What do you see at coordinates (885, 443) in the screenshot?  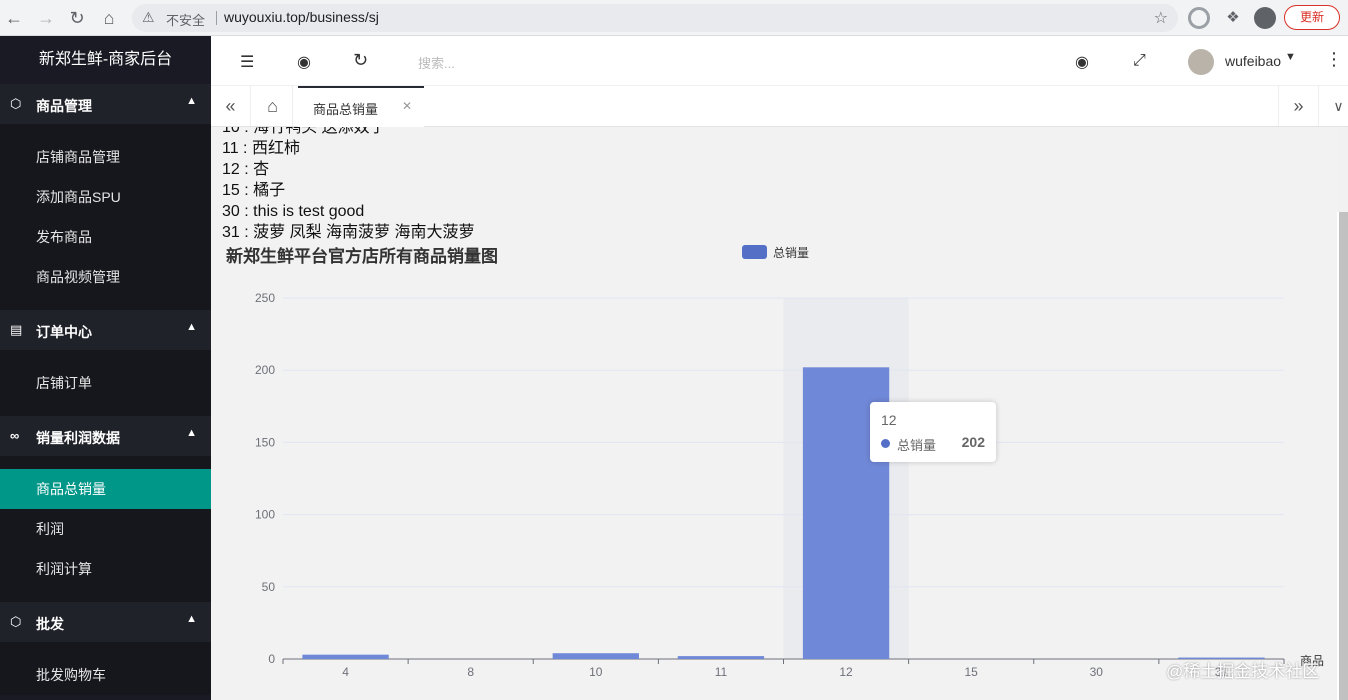 I see `tooltip-dot` at bounding box center [885, 443].